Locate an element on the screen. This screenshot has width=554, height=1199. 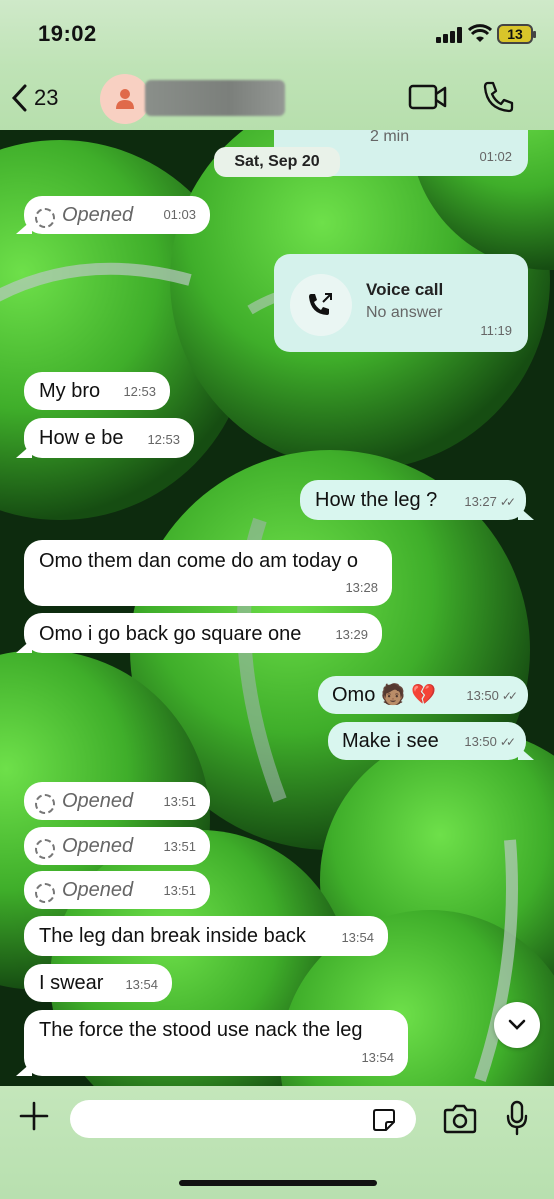
message-text: Omo them dan come do am today o is located at coordinates (199, 561).